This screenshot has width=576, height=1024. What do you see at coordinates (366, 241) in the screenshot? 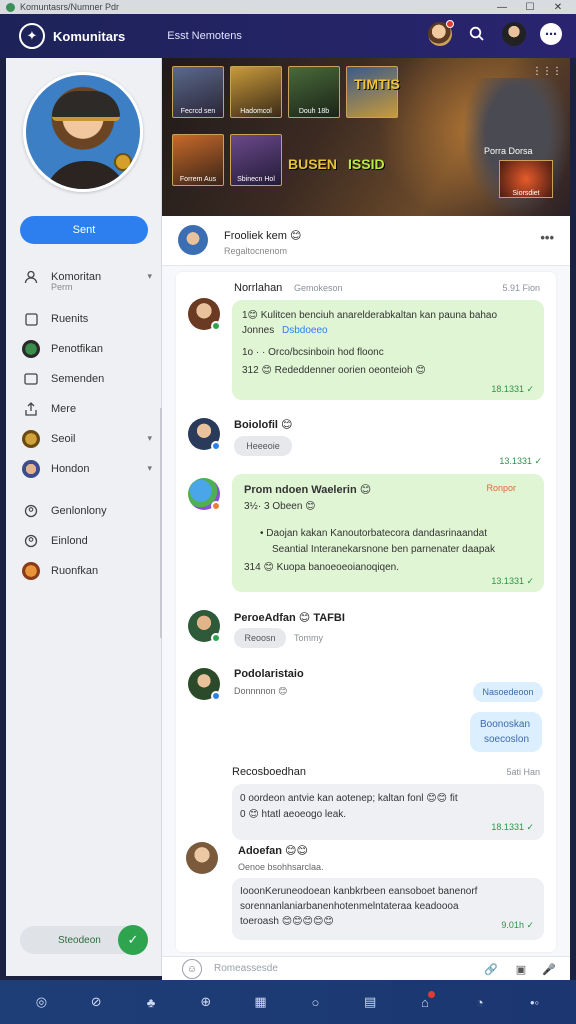
I see `post-header: Frooliek kem 😊 Regaltocnenom •••` at bounding box center [366, 241].